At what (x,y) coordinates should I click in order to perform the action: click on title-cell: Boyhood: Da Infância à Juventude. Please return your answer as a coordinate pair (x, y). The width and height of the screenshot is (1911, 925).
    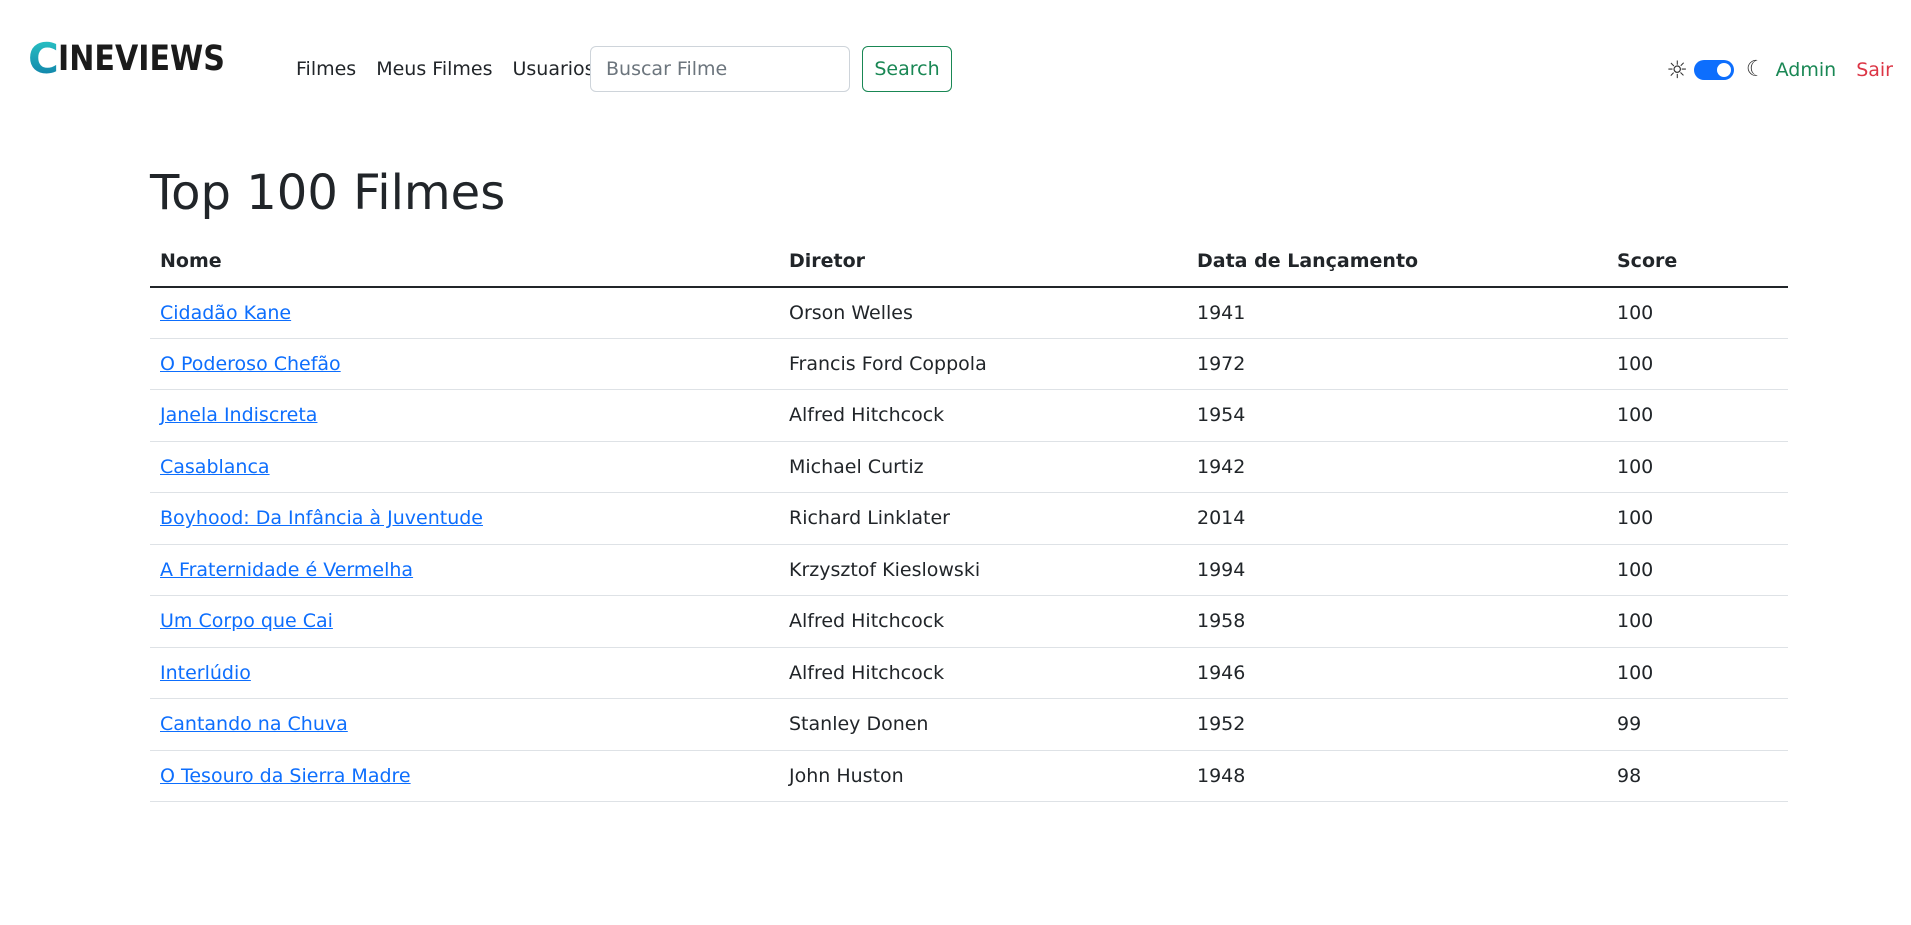
    Looking at the image, I should click on (464, 518).